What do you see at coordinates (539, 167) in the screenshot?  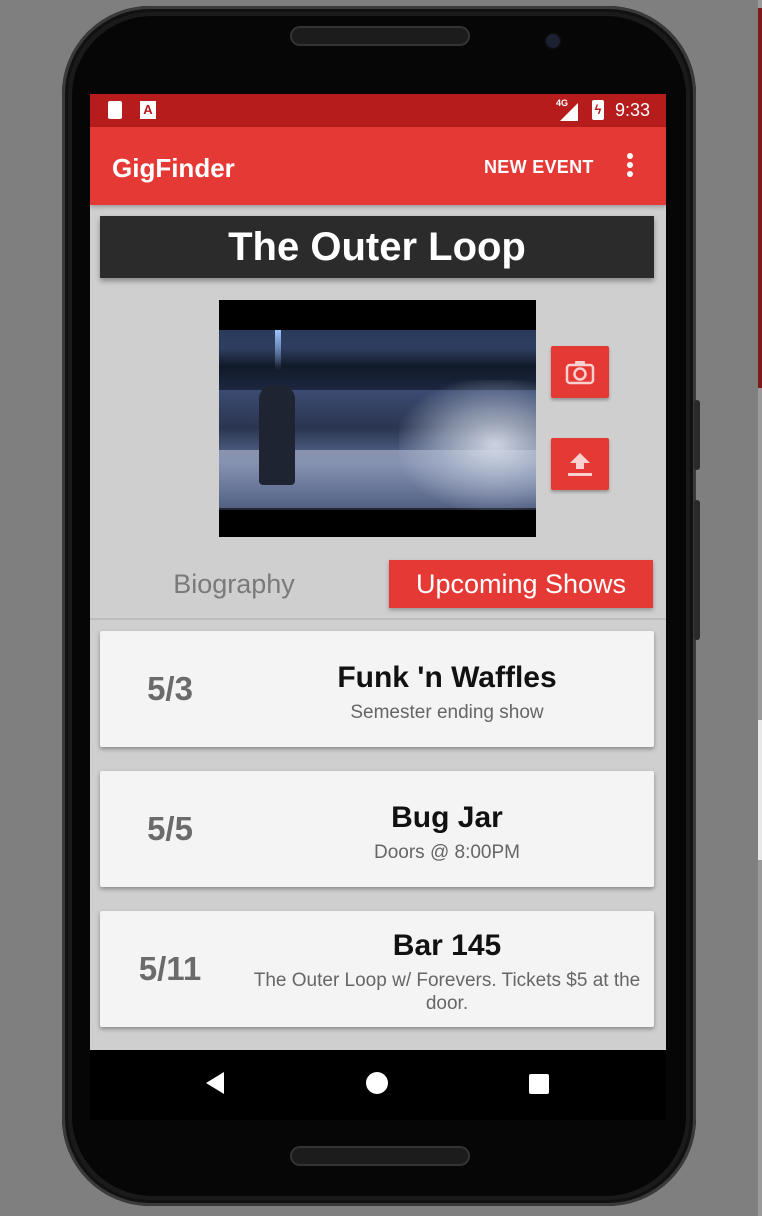 I see `new-event-button: NEW EVENT` at bounding box center [539, 167].